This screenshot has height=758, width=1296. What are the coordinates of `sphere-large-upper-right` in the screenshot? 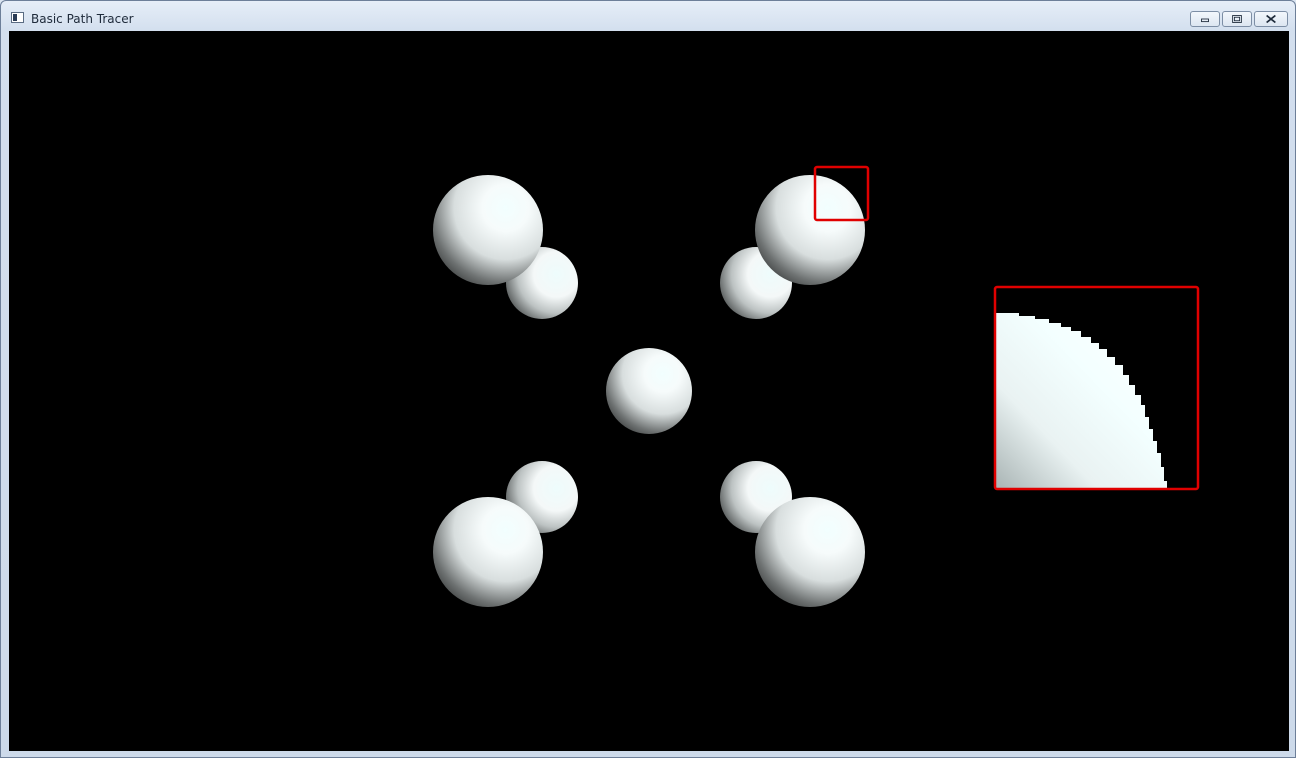 It's located at (810, 230).